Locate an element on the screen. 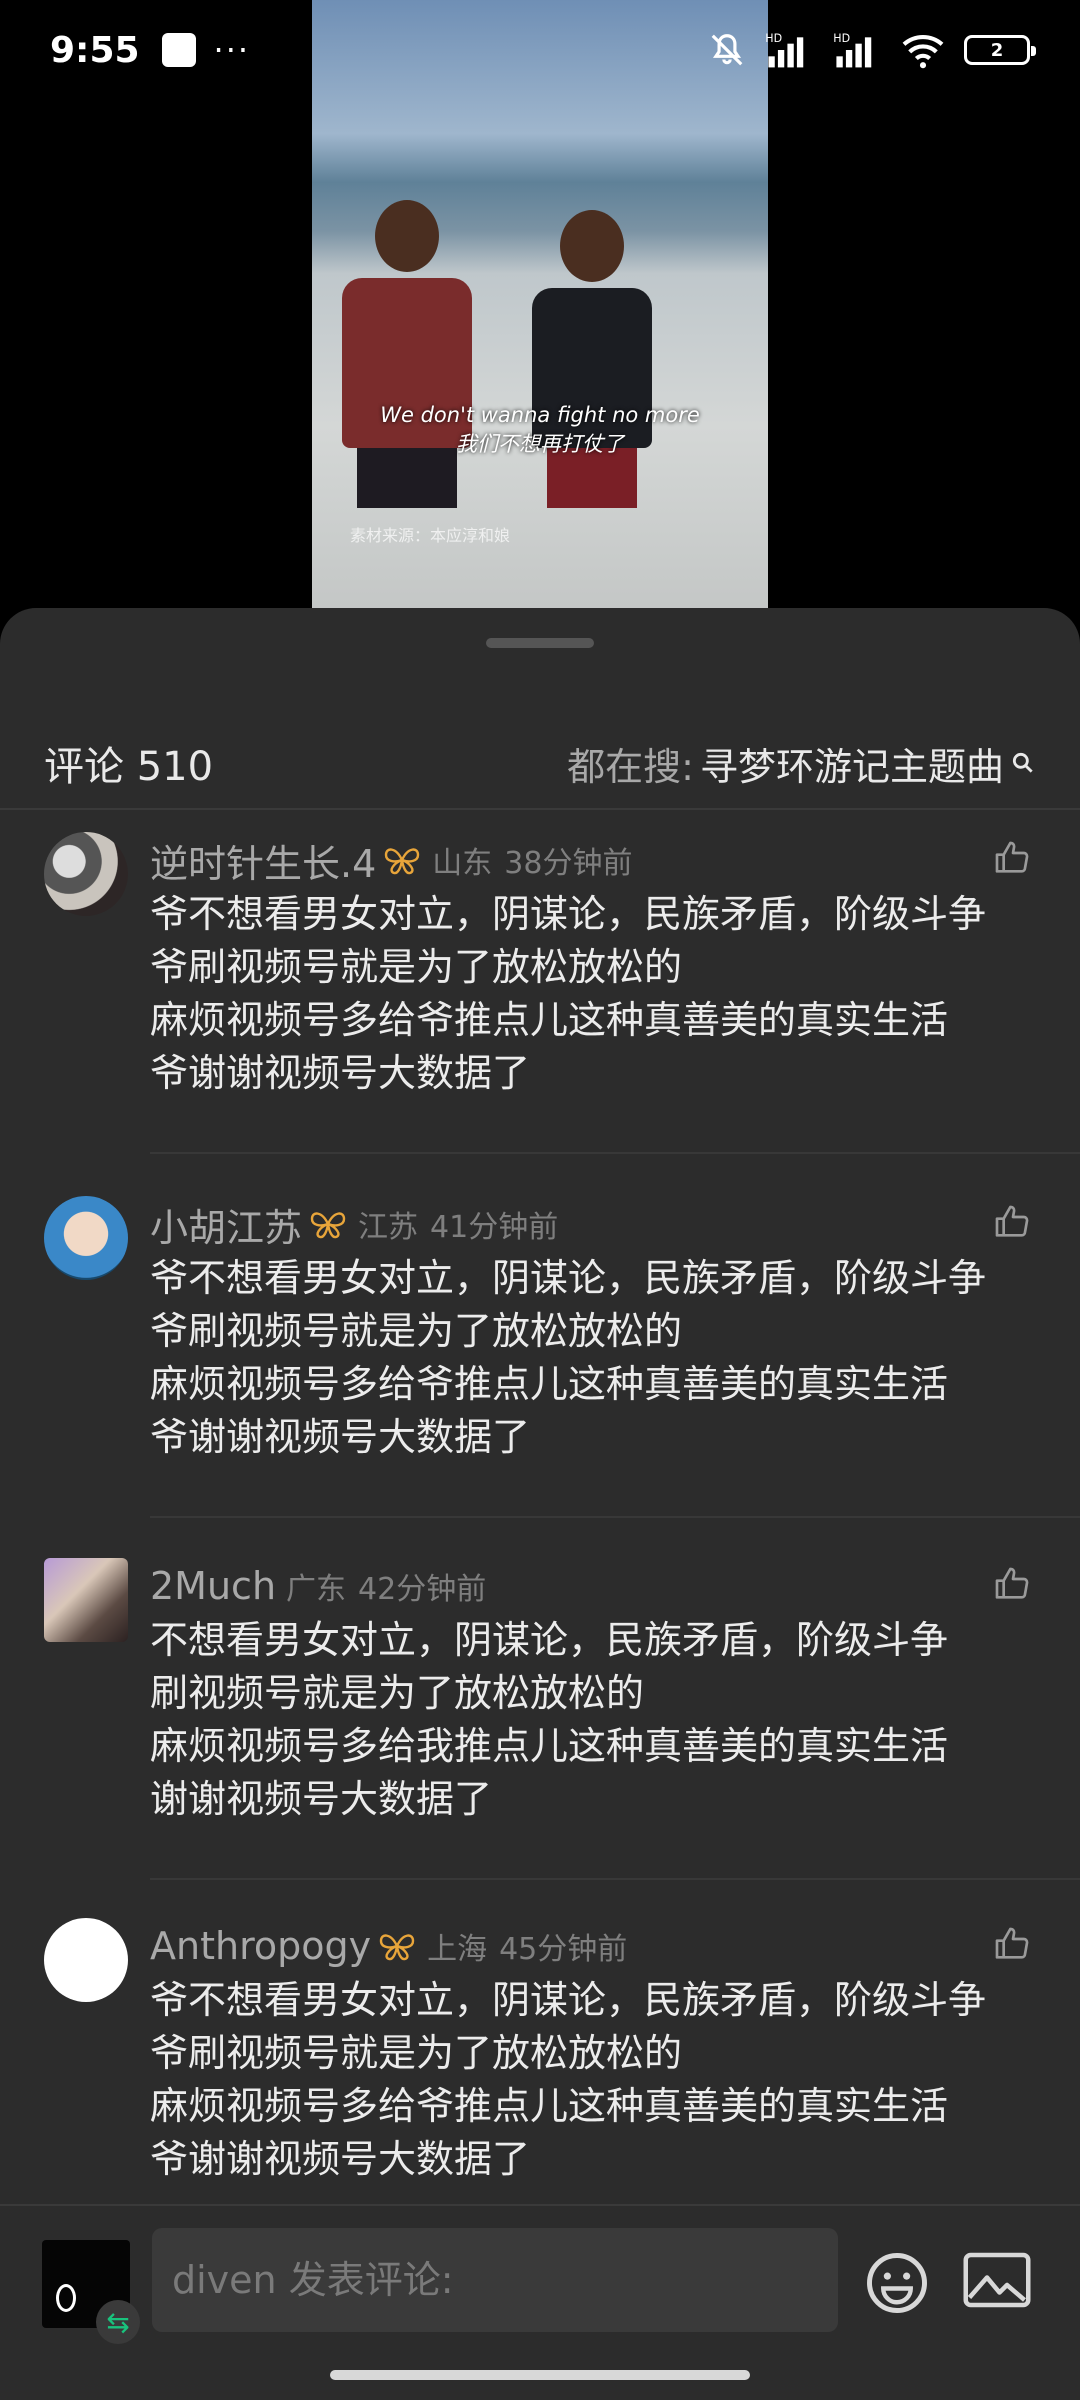 The image size is (1080, 2400). video-subtitle-english: We don't wanna fight no more is located at coordinates (540, 415).